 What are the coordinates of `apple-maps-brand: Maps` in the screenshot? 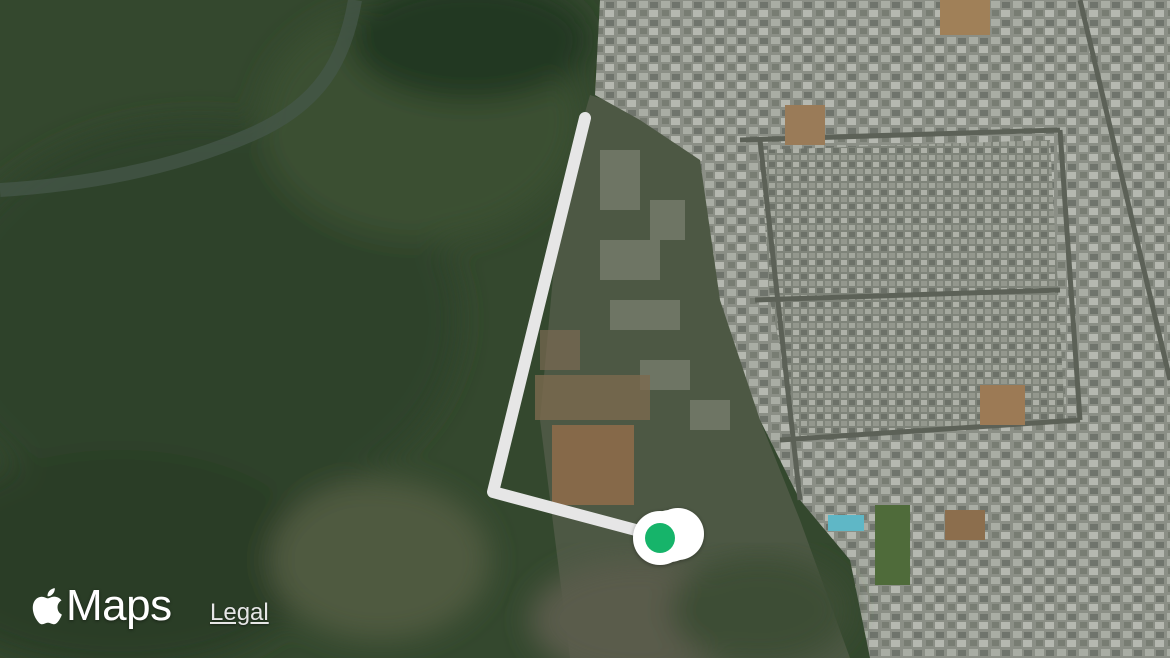 It's located at (101, 606).